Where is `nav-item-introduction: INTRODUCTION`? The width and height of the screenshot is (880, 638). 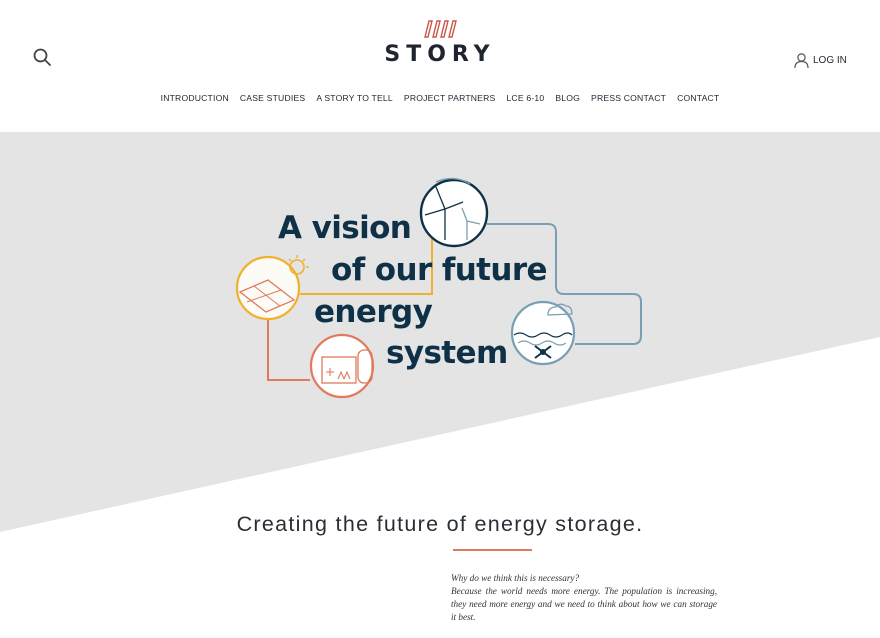 nav-item-introduction: INTRODUCTION is located at coordinates (195, 98).